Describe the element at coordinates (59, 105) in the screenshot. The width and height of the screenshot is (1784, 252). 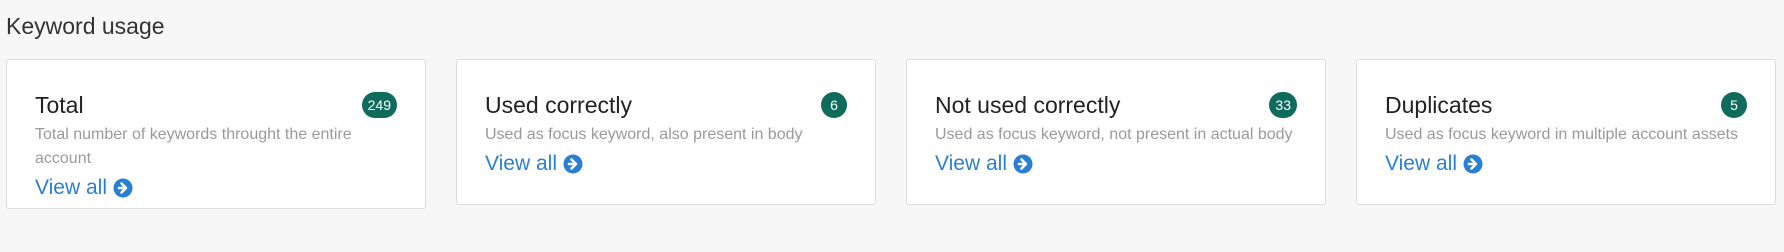
I see `card-title: Total` at that location.